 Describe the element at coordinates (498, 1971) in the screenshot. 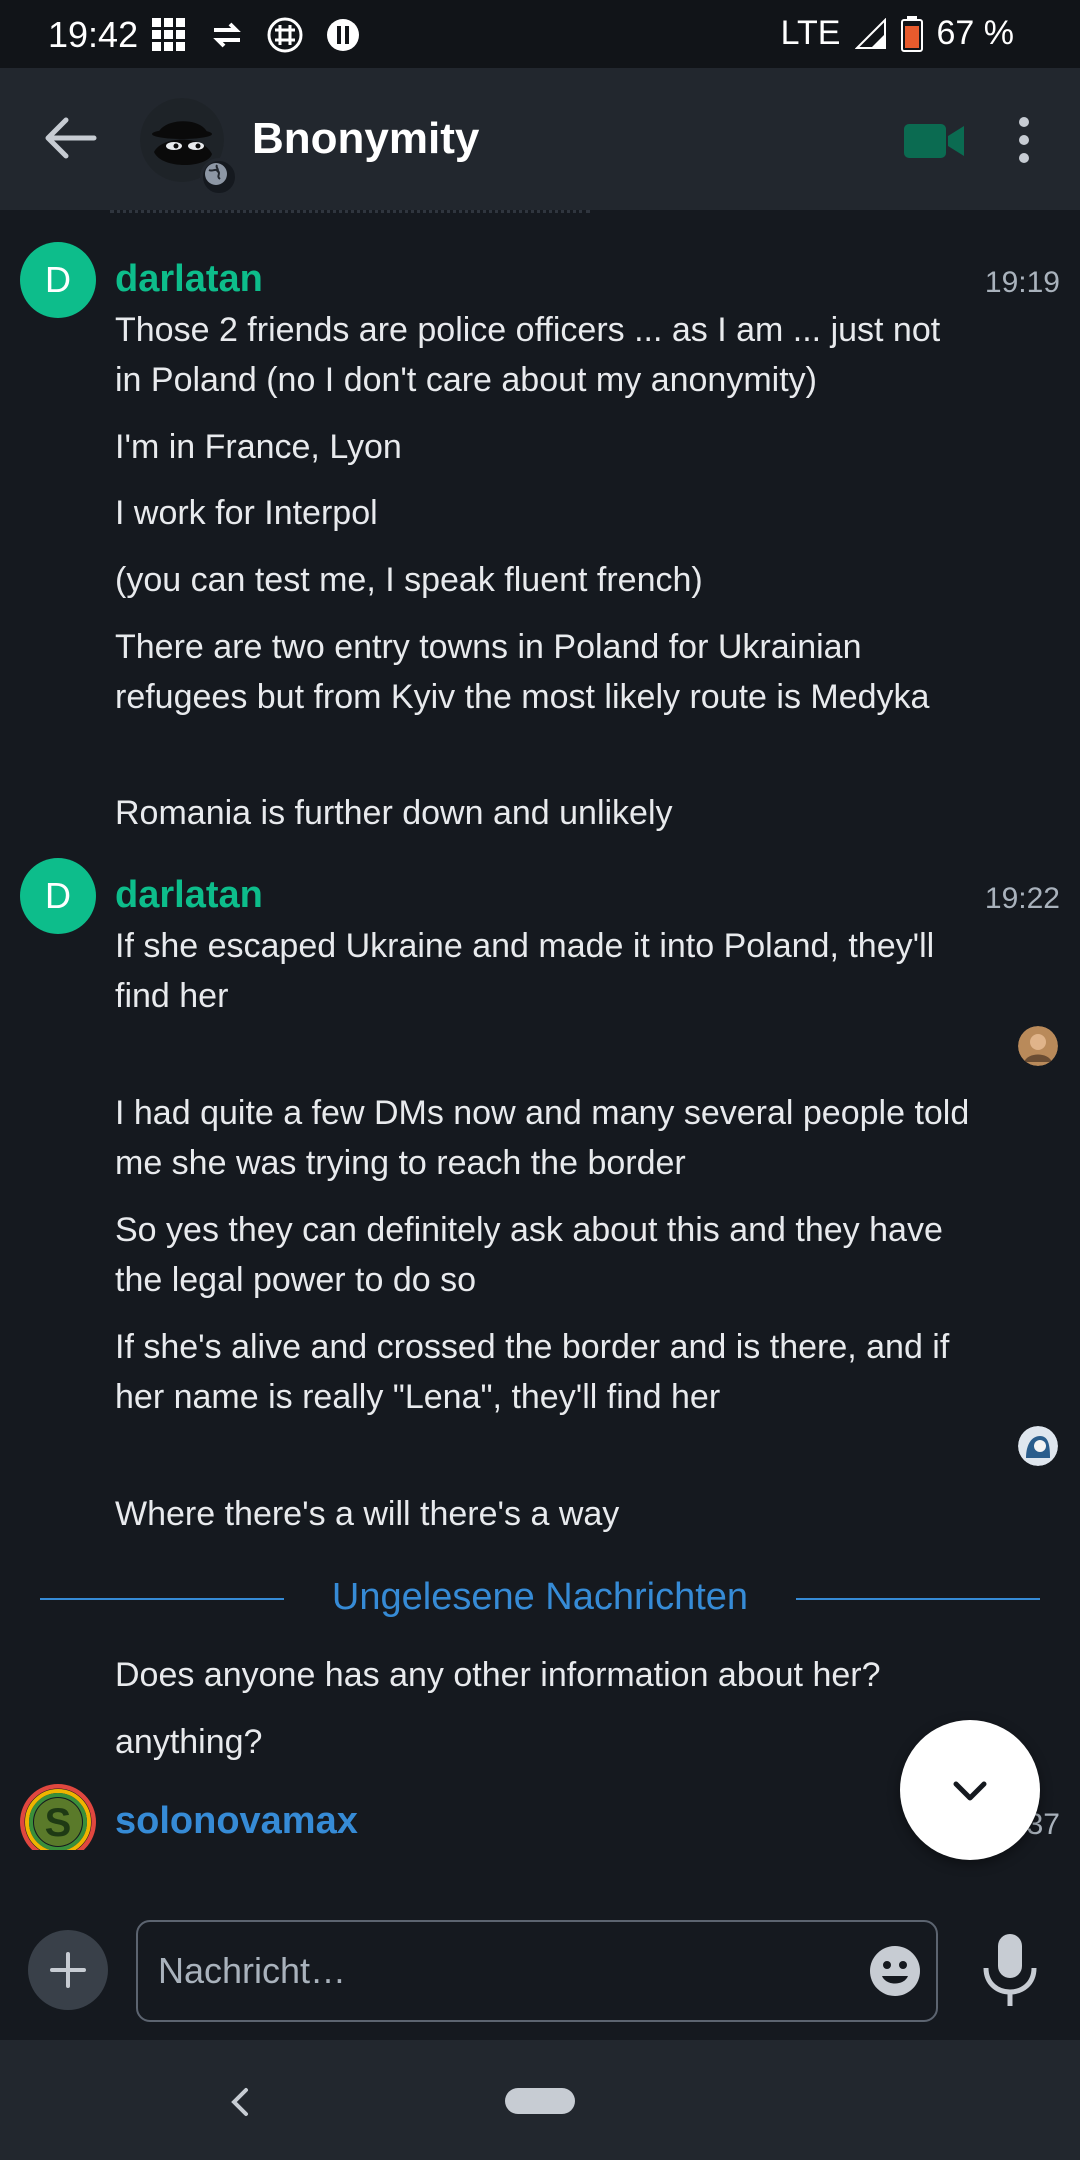

I see `message-input` at that location.